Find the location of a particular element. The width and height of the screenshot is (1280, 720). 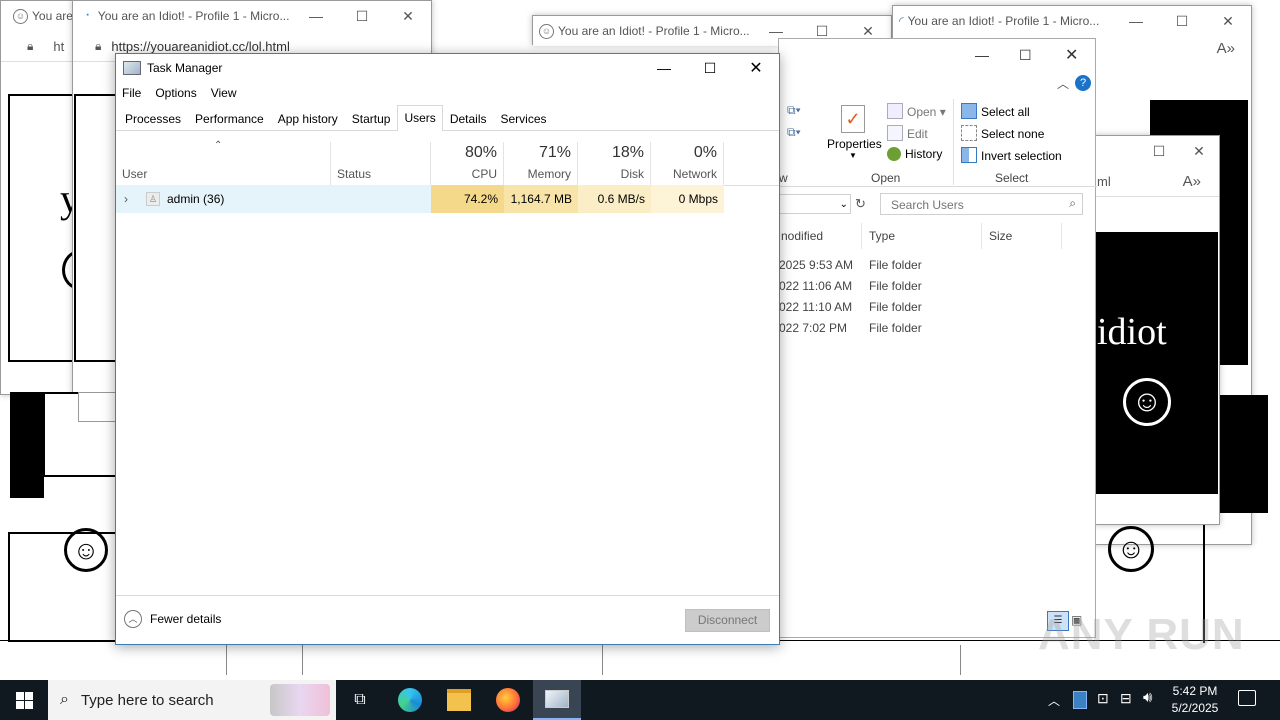

task-view-icon: ⧉ is located at coordinates (360, 699).